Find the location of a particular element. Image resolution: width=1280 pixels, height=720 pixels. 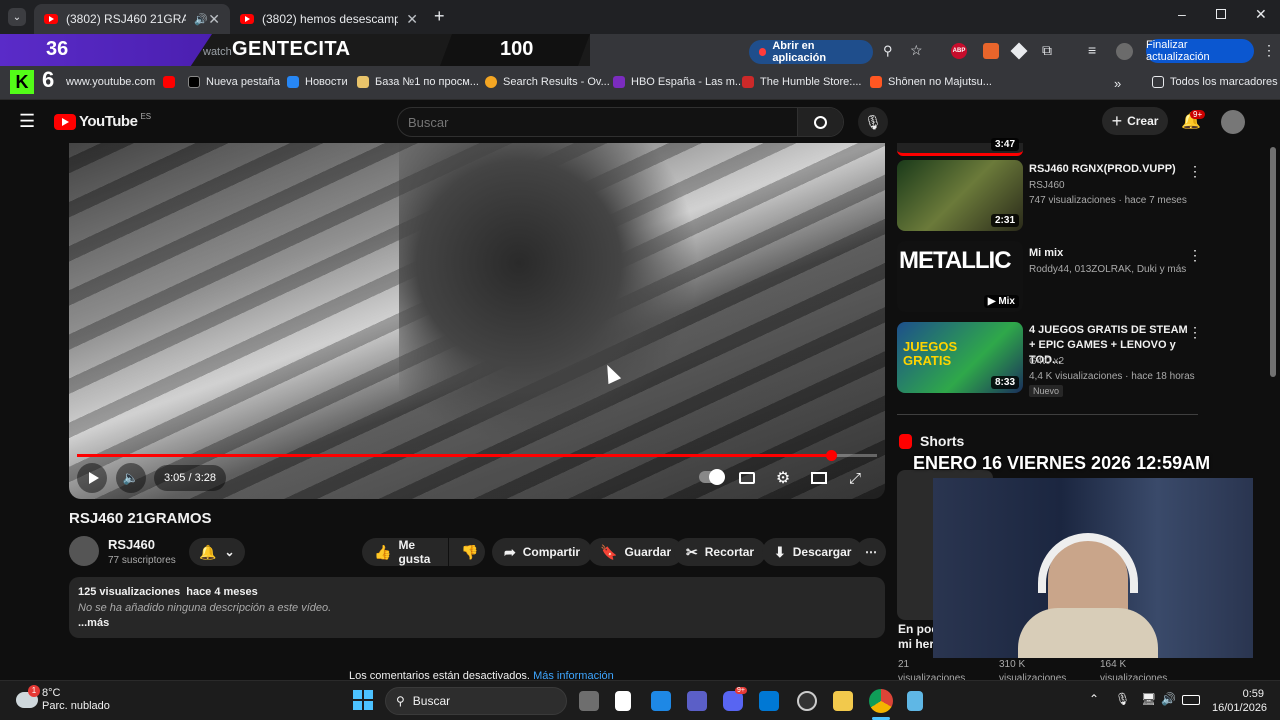

media-control-icon: ≡ is located at coordinates (1092, 50).